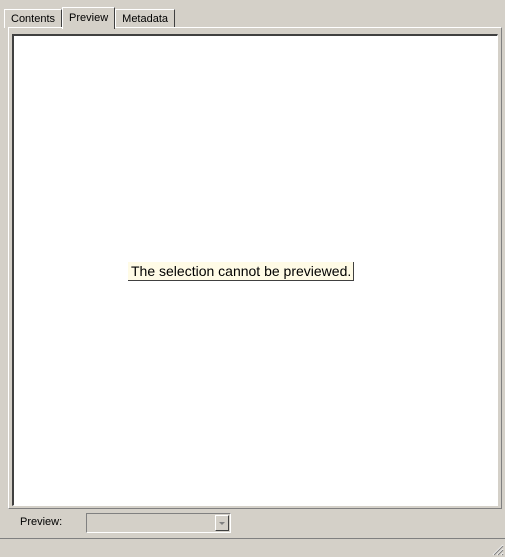  Describe the element at coordinates (252, 523) in the screenshot. I see `preview-options-row: Preview:` at that location.